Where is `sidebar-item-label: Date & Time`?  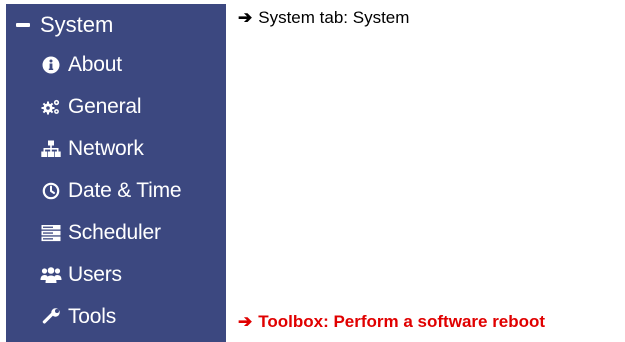 sidebar-item-label: Date & Time is located at coordinates (125, 190).